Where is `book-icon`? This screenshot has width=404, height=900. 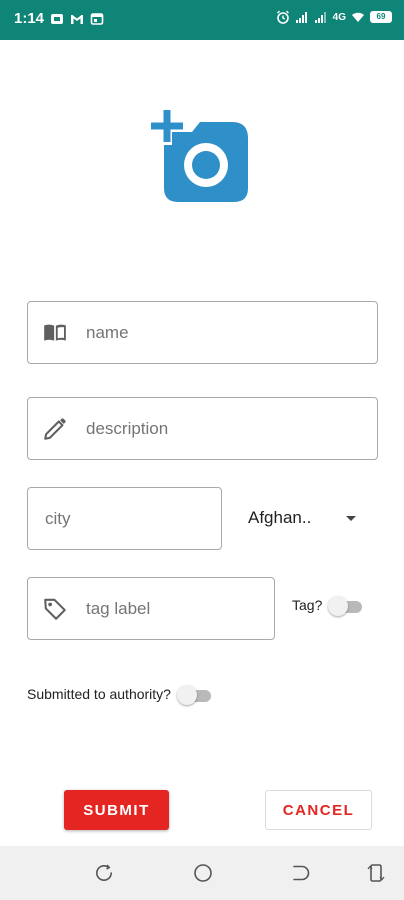
book-icon is located at coordinates (55, 332).